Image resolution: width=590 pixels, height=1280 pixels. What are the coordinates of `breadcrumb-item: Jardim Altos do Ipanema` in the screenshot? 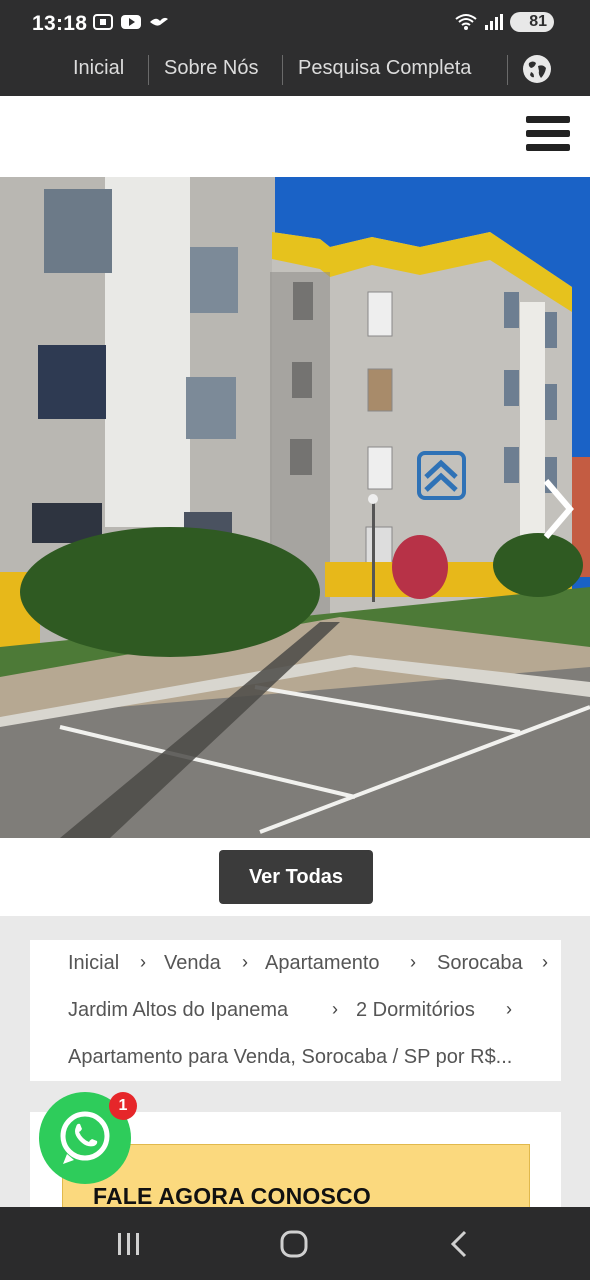 It's located at (178, 1010).